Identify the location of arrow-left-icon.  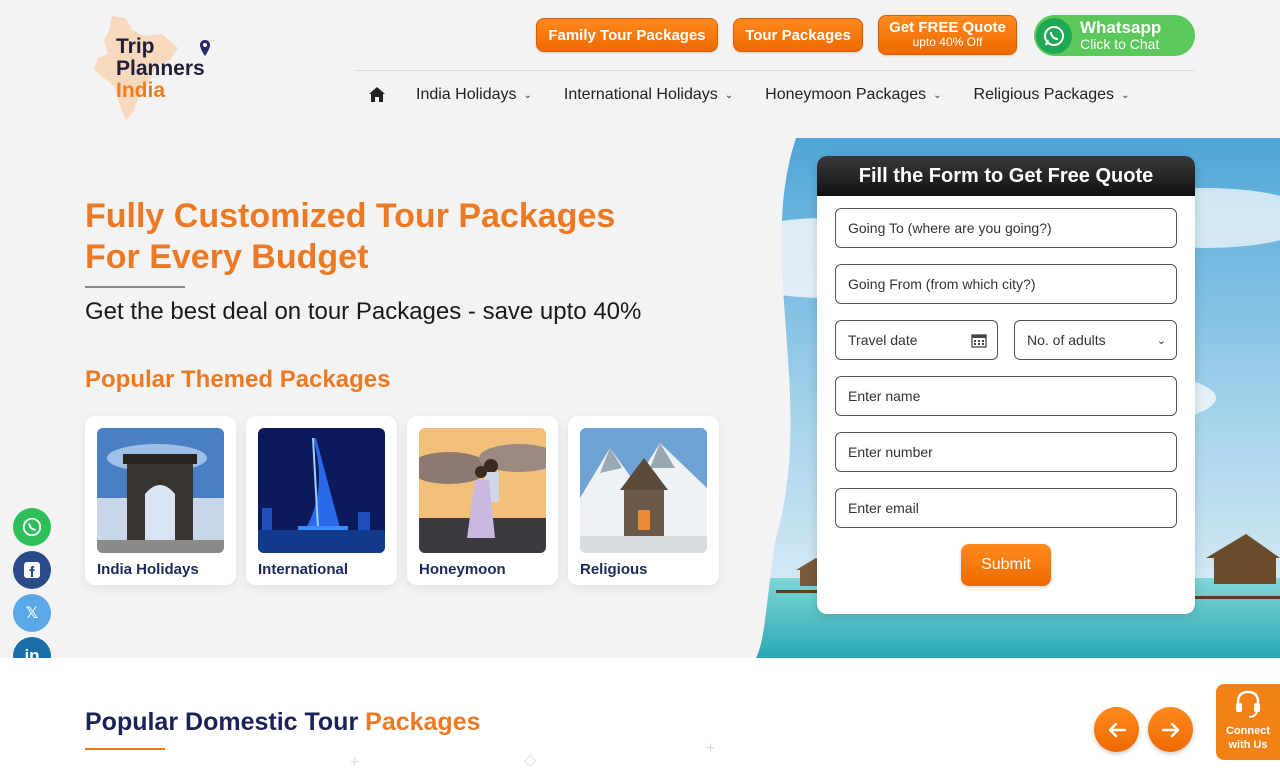
(1117, 729).